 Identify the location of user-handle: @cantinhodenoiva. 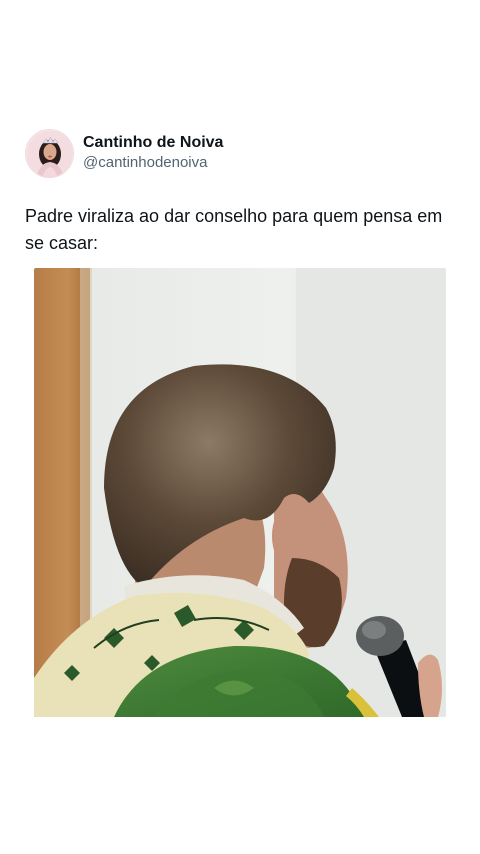
(153, 163).